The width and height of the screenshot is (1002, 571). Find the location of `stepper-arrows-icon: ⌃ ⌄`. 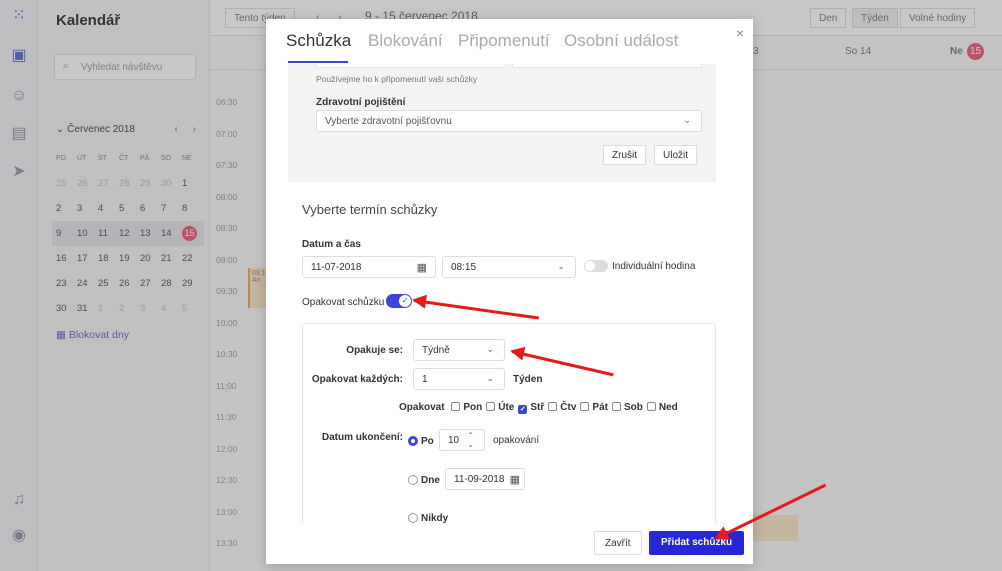

stepper-arrows-icon: ⌃ ⌄ is located at coordinates (470, 440).